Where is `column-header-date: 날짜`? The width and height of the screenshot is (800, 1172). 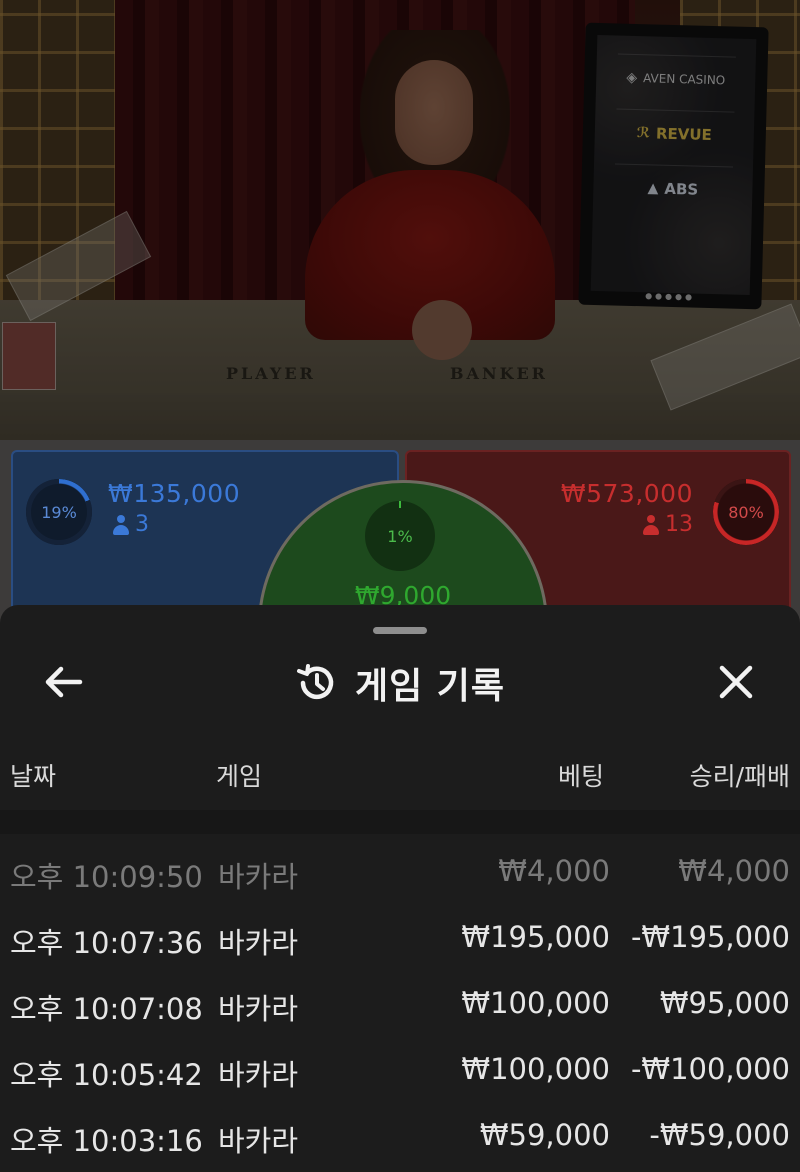 column-header-date: 날짜 is located at coordinates (33, 776).